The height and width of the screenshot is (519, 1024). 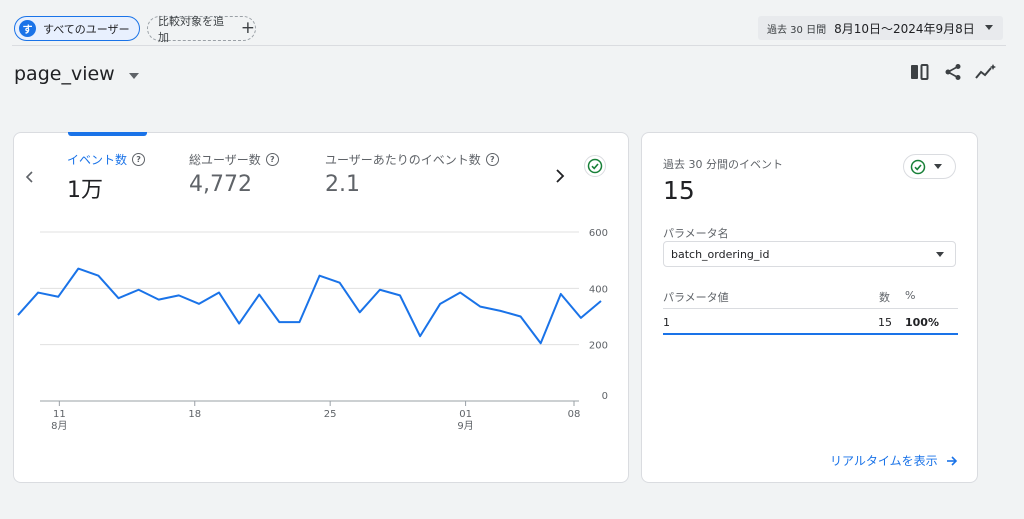 I want to click on realtime-check-dropdown, so click(x=929, y=166).